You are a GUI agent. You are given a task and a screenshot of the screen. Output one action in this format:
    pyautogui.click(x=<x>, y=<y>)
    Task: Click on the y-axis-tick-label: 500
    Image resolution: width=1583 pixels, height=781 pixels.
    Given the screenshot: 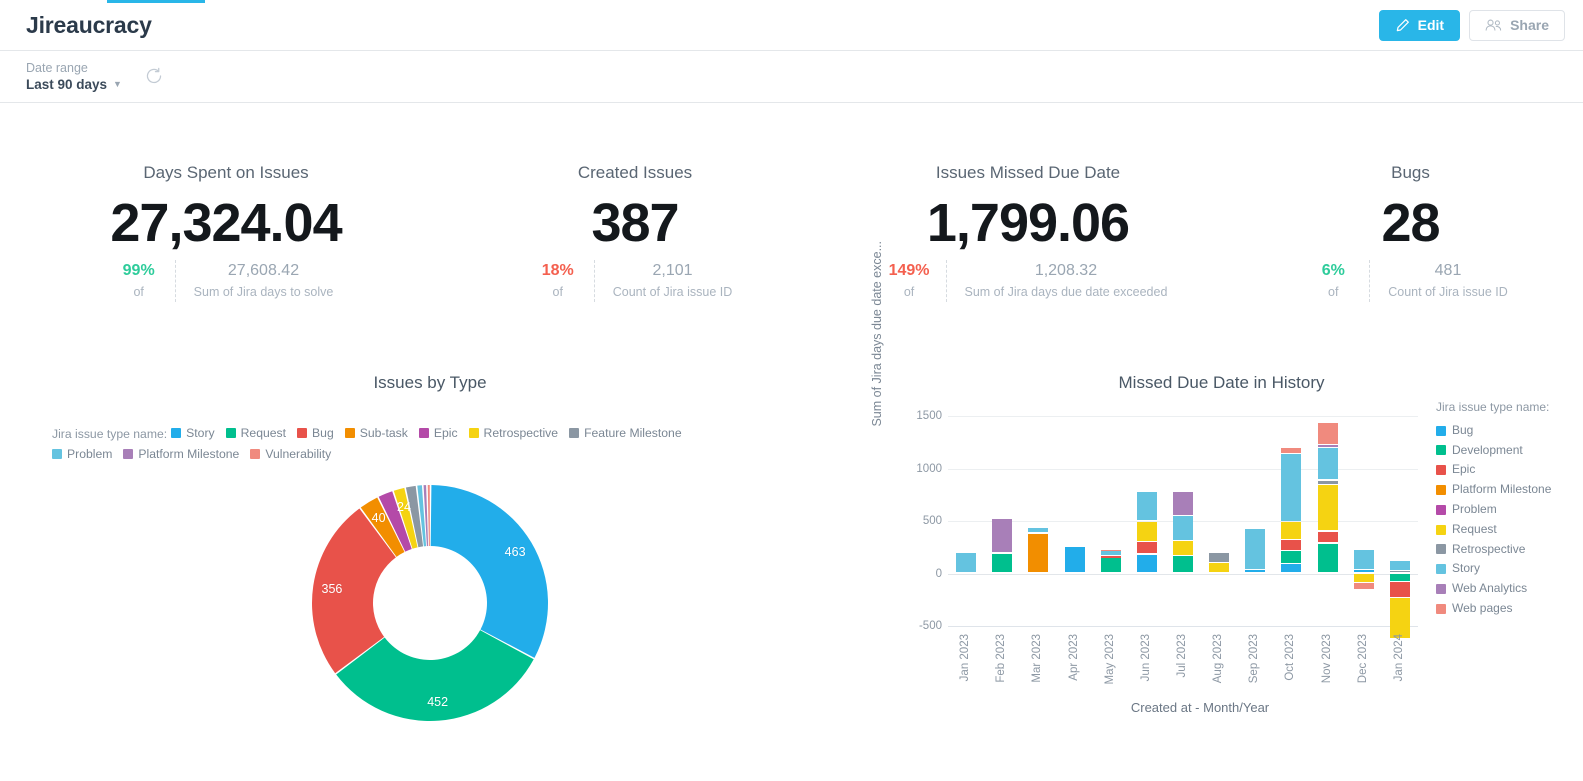 What is the action you would take?
    pyautogui.click(x=932, y=521)
    